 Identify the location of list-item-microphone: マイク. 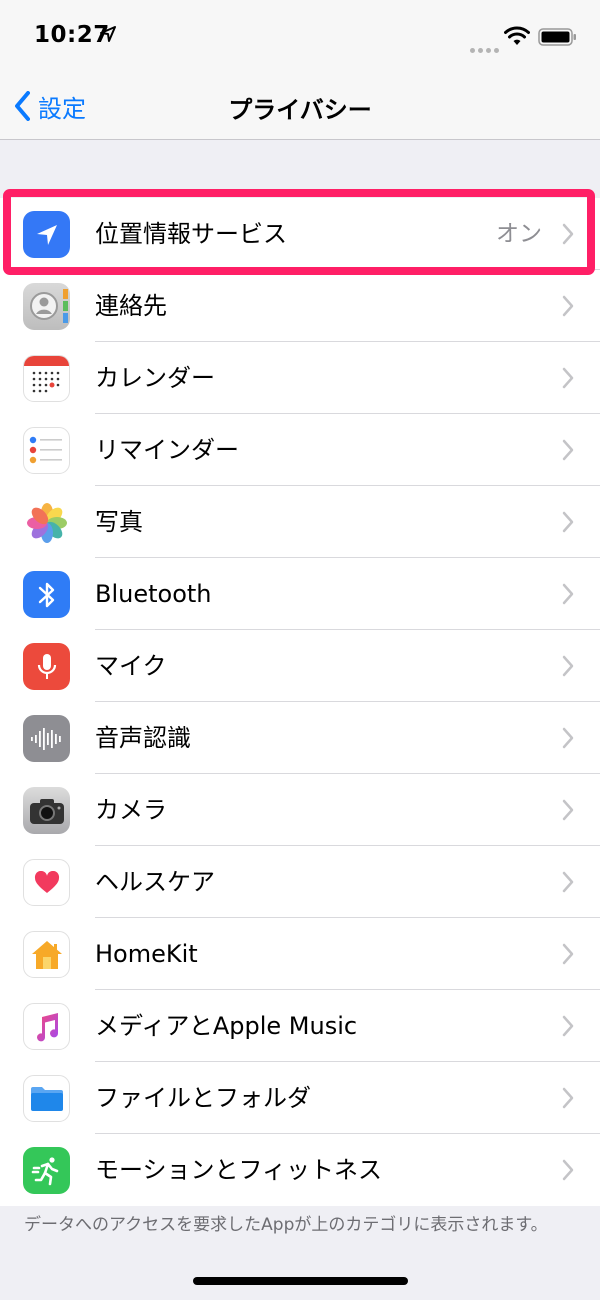
(300, 666).